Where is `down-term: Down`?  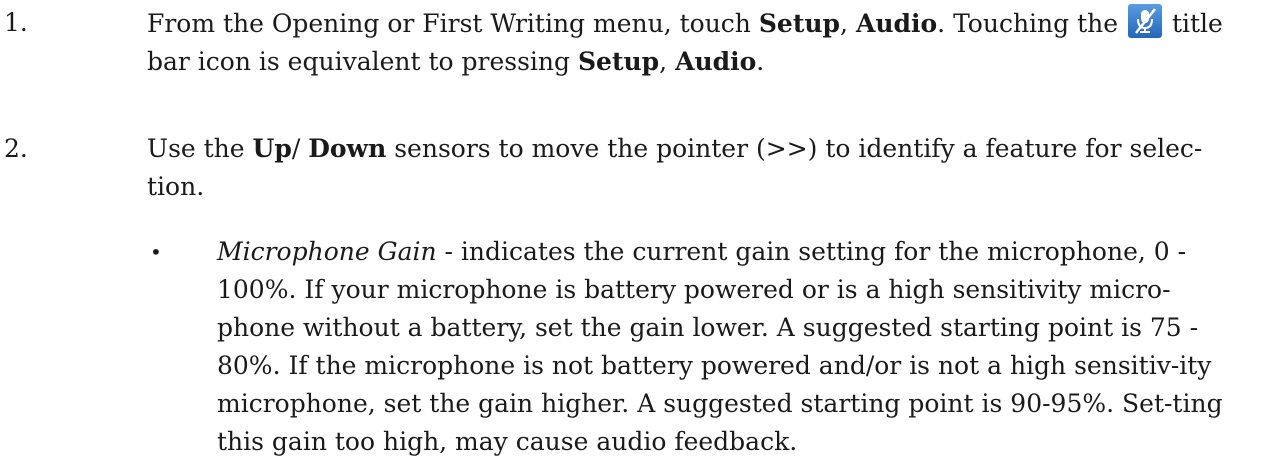
down-term: Down is located at coordinates (347, 148).